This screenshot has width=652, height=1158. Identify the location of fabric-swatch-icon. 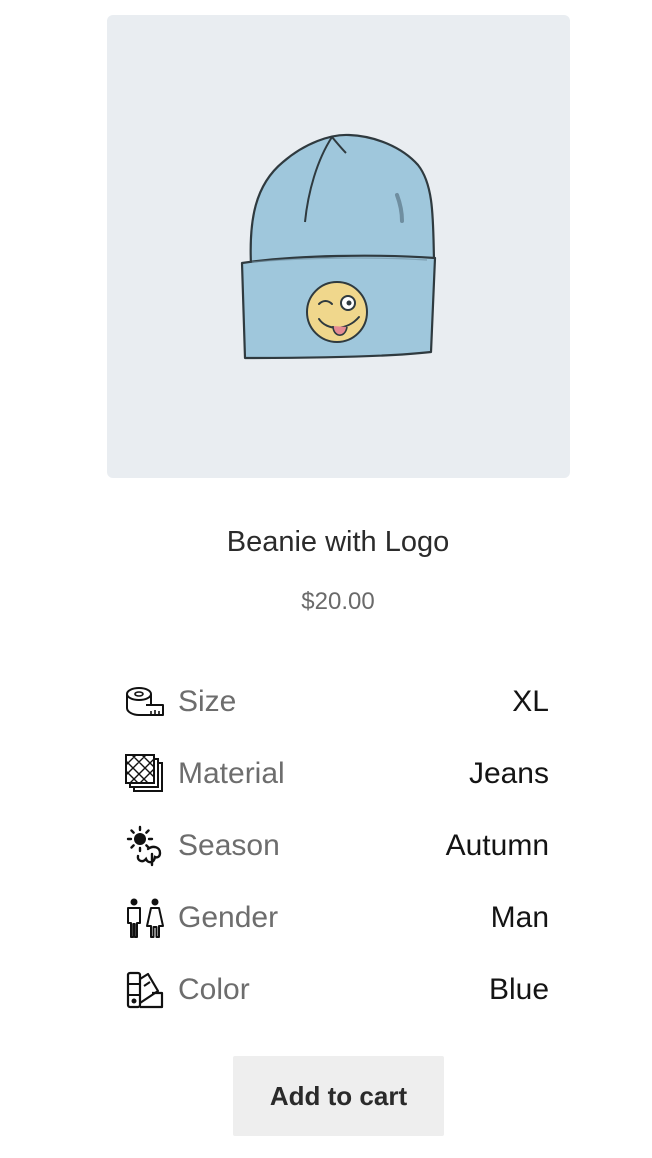
(146, 774).